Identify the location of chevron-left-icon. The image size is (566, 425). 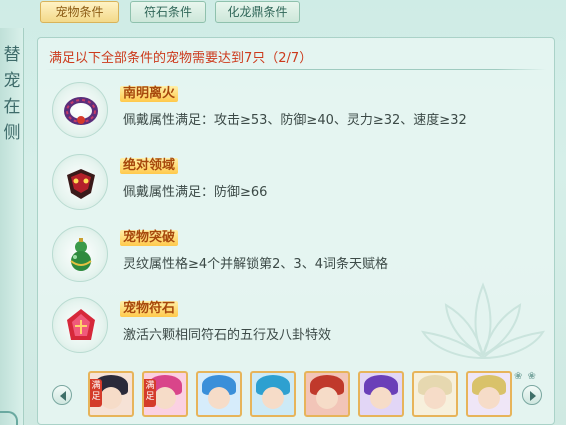
(63, 396).